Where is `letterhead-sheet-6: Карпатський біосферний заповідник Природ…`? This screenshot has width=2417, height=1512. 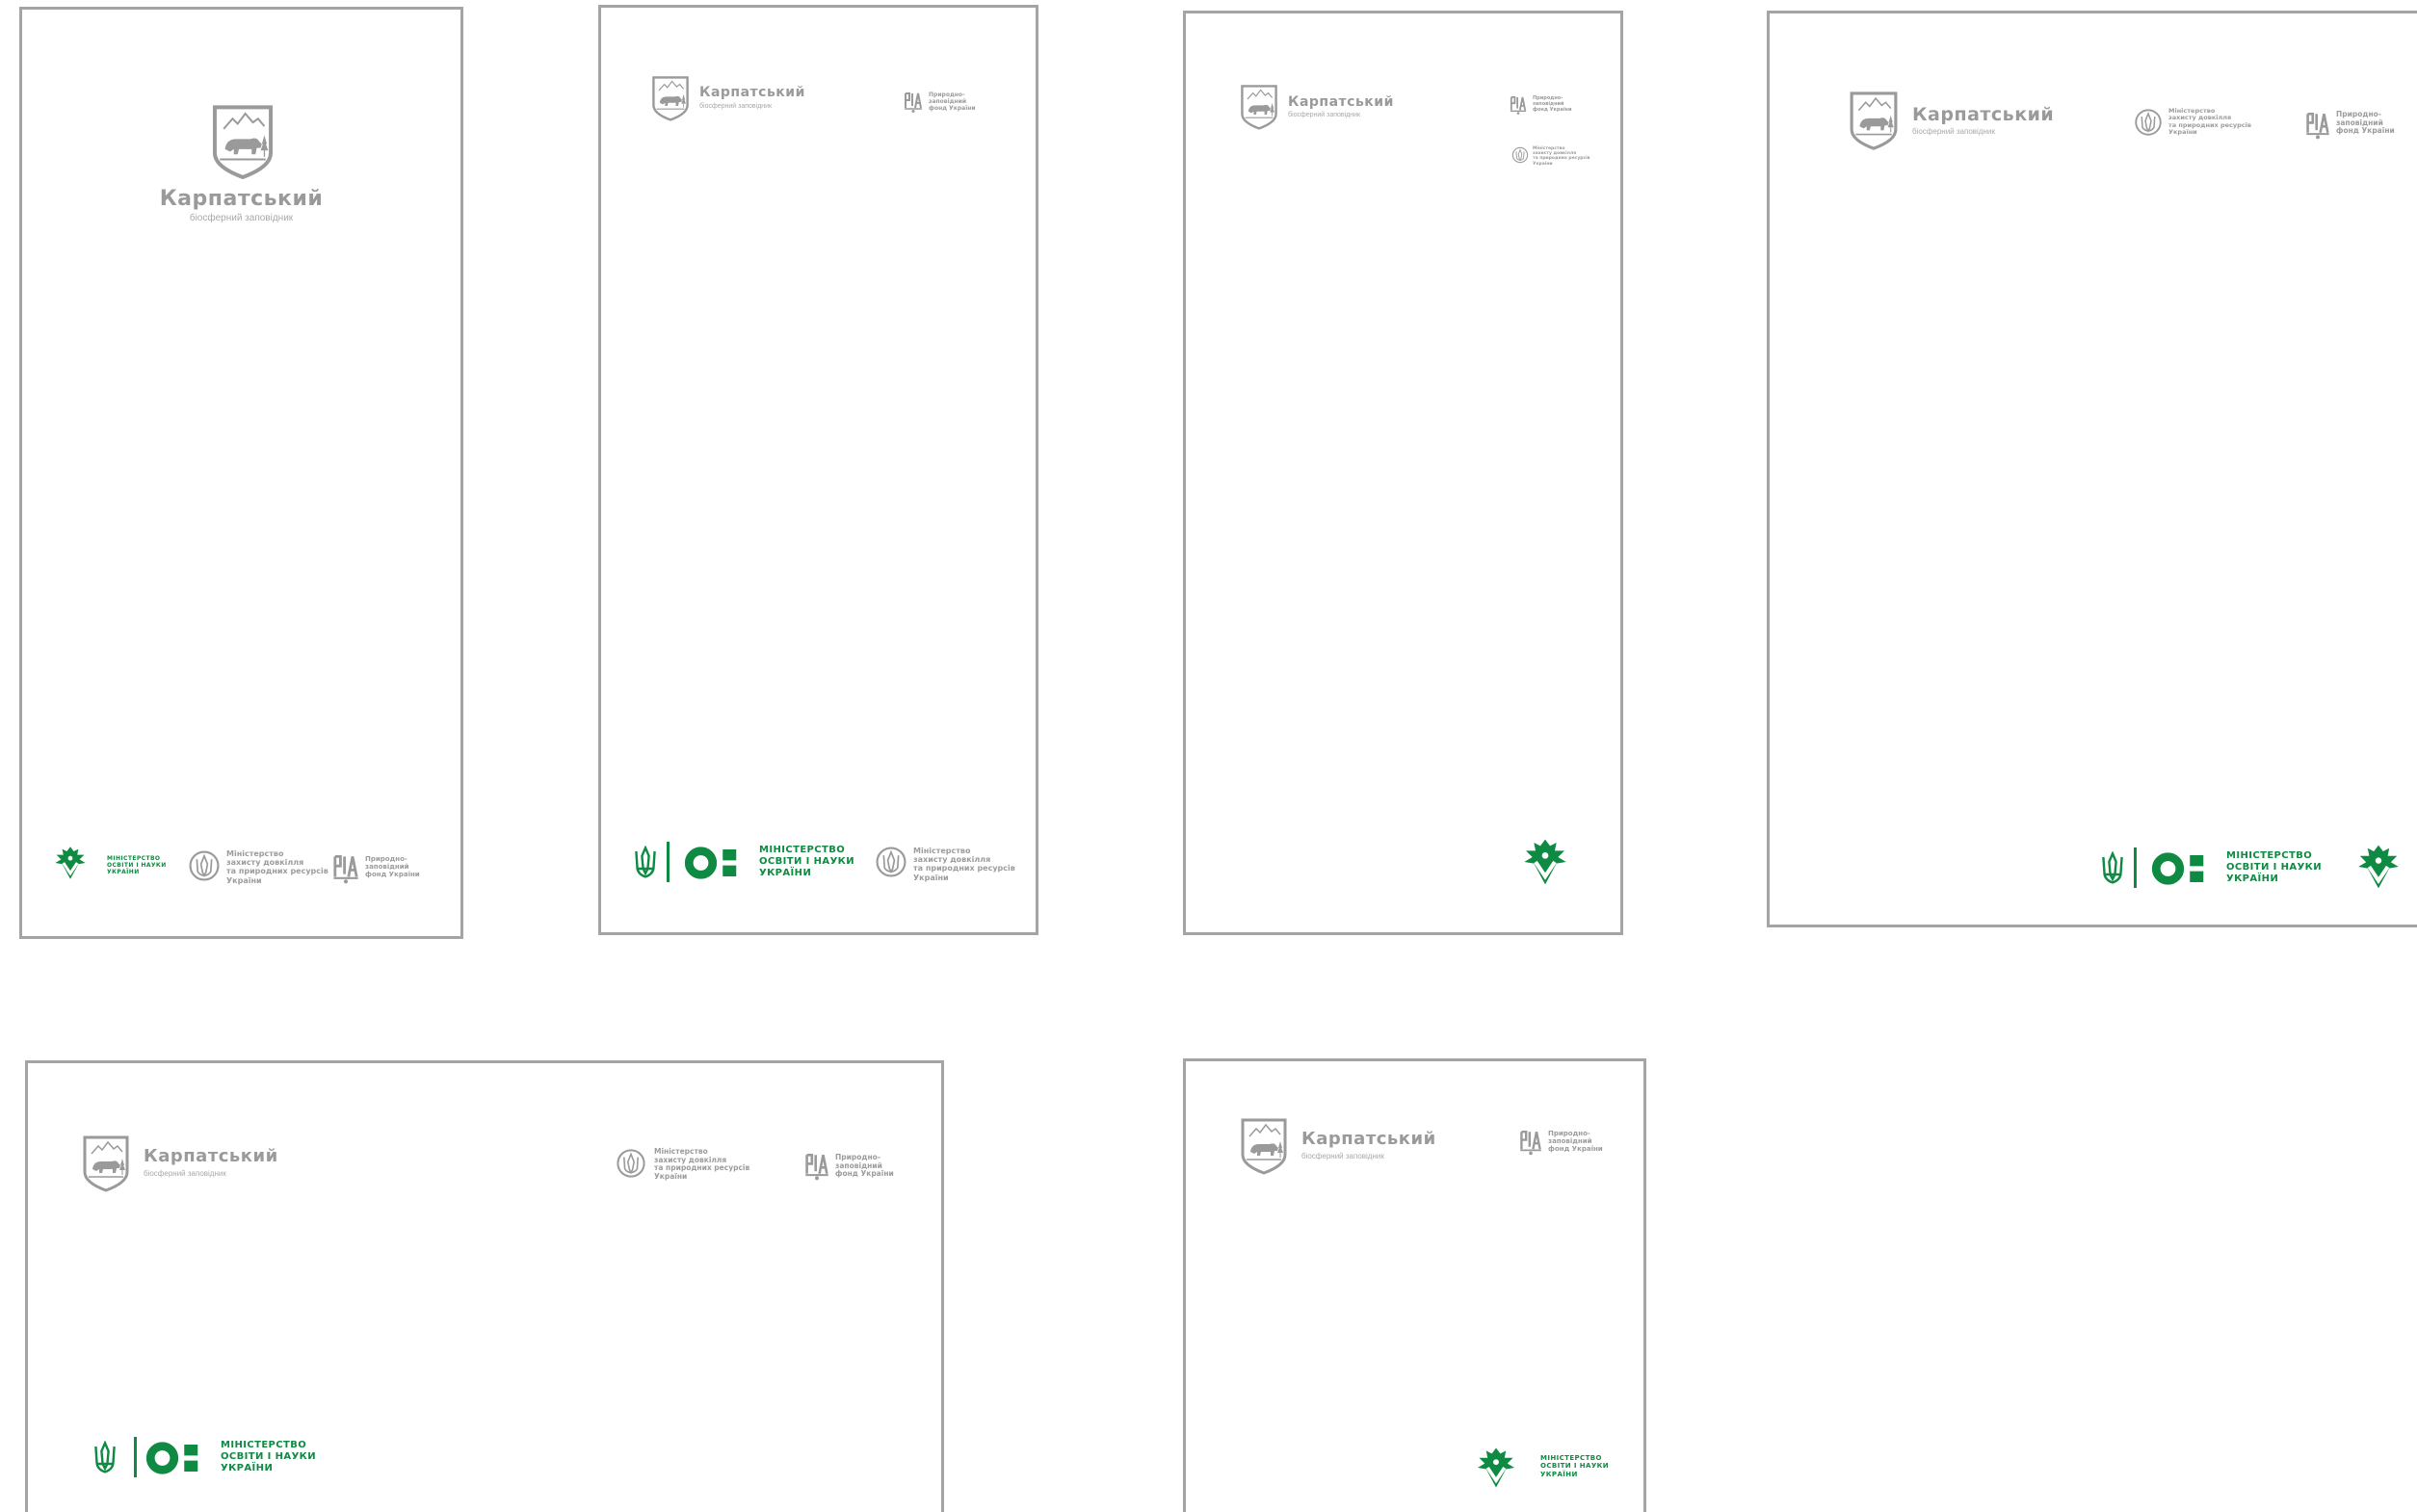
letterhead-sheet-6: Карпатський біосферний заповідник Природ… is located at coordinates (1414, 1285).